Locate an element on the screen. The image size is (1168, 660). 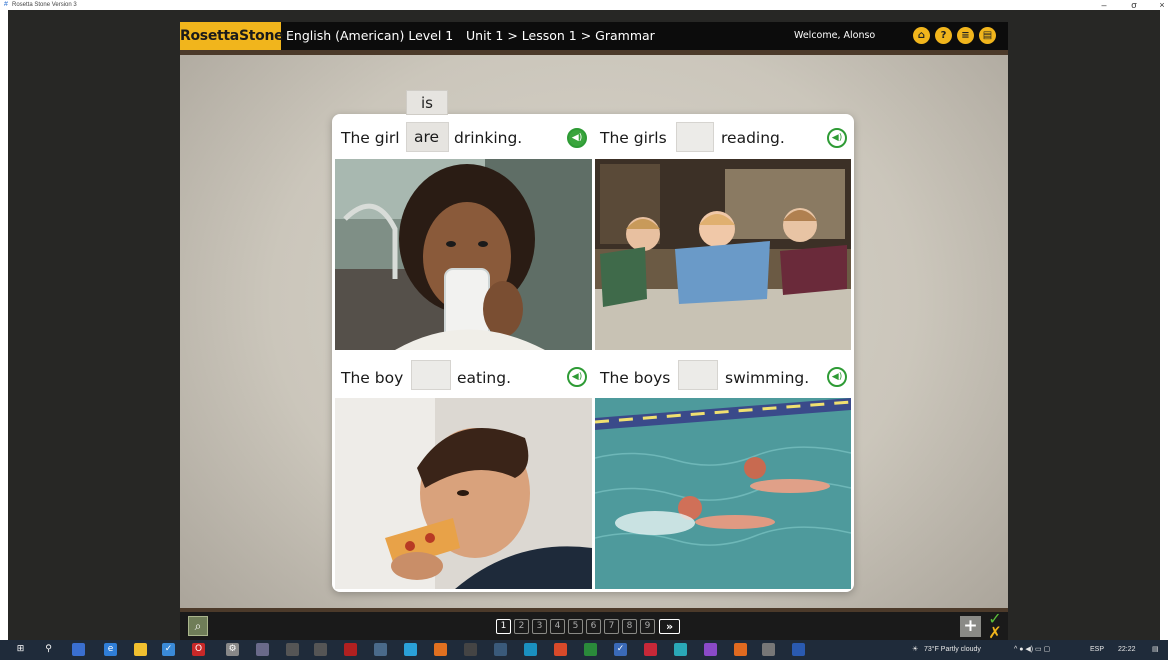
home-icon: ⌂ is located at coordinates (921, 35).